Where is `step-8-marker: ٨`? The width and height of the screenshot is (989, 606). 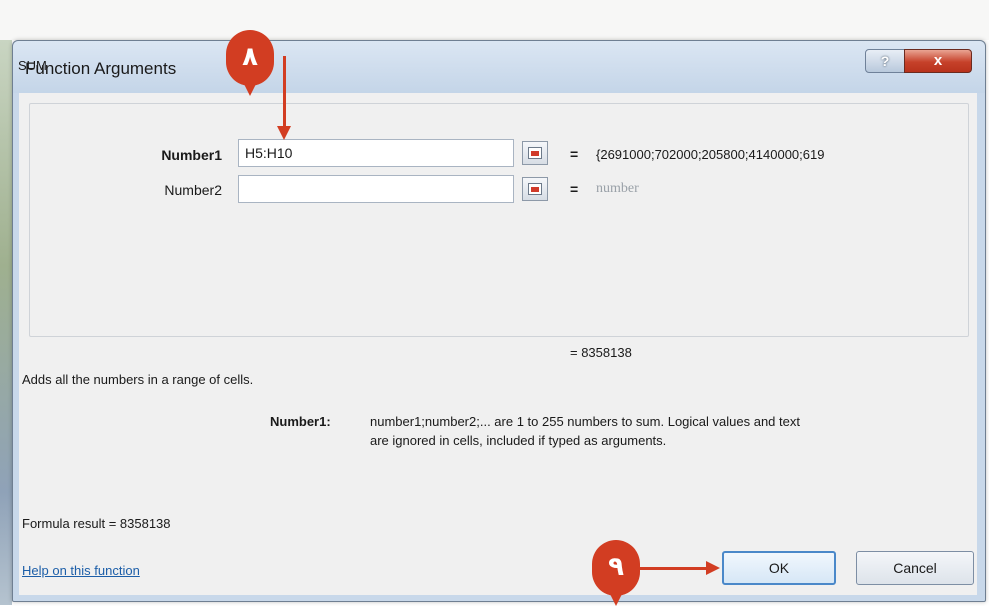 step-8-marker: ٨ is located at coordinates (250, 63).